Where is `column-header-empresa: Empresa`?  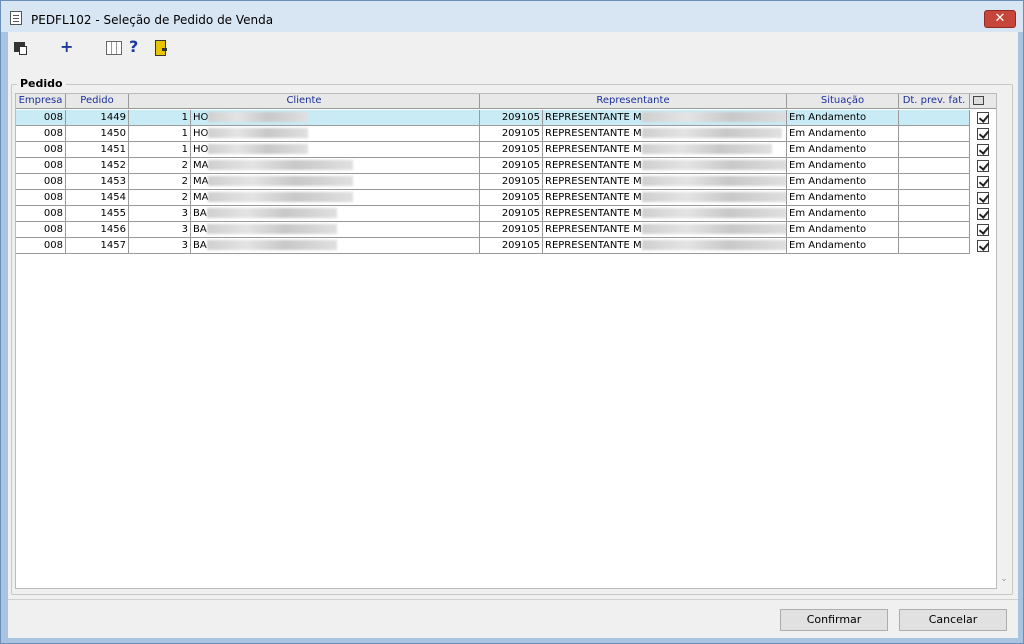
column-header-empresa: Empresa is located at coordinates (41, 101).